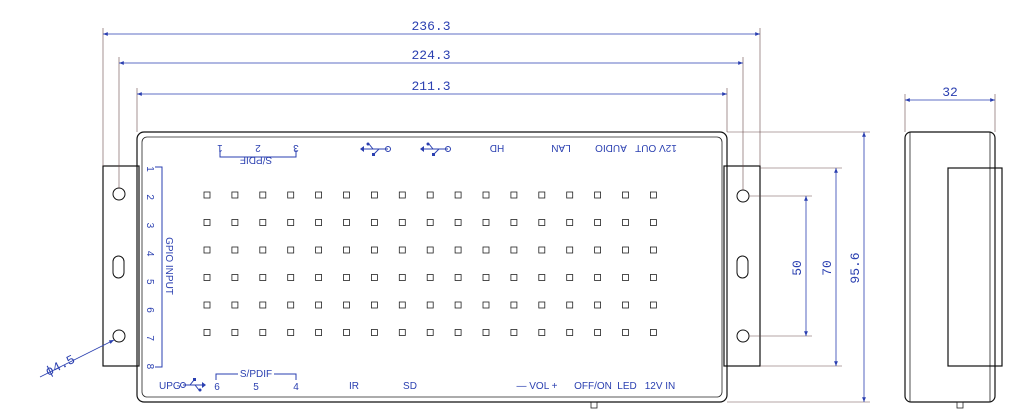 The width and height of the screenshot is (1024, 420). Describe the element at coordinates (60, 366) in the screenshot. I see `dim-hole-diameter: ϕ4.5` at that location.